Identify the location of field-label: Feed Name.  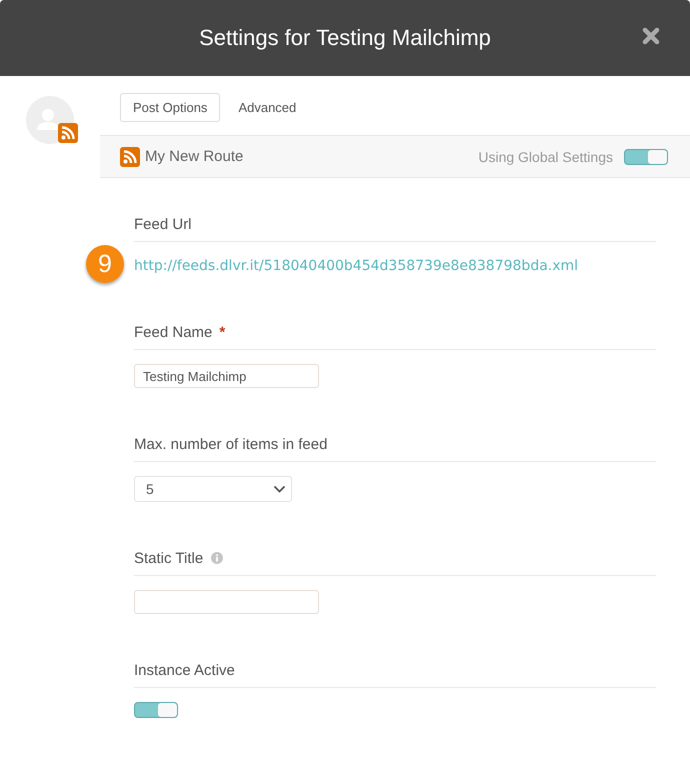
(173, 332).